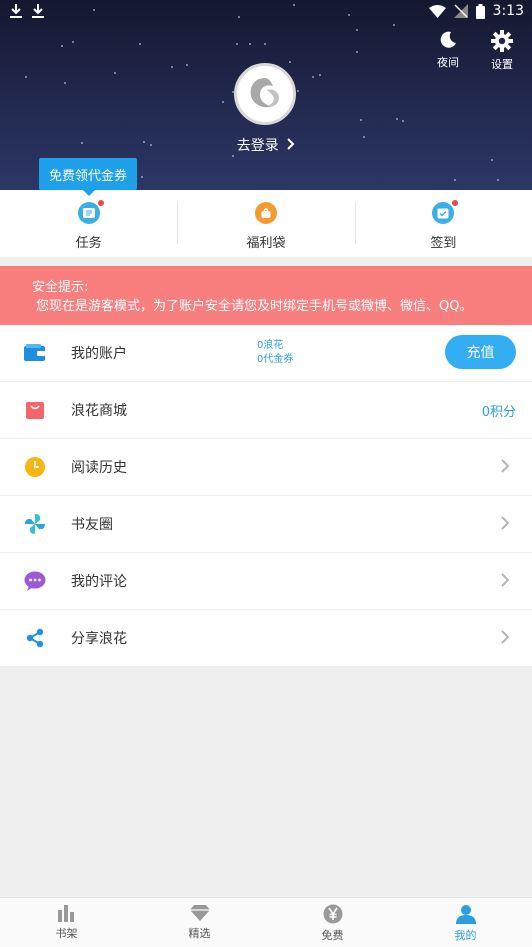  What do you see at coordinates (35, 410) in the screenshot?
I see `shopping-bag-icon` at bounding box center [35, 410].